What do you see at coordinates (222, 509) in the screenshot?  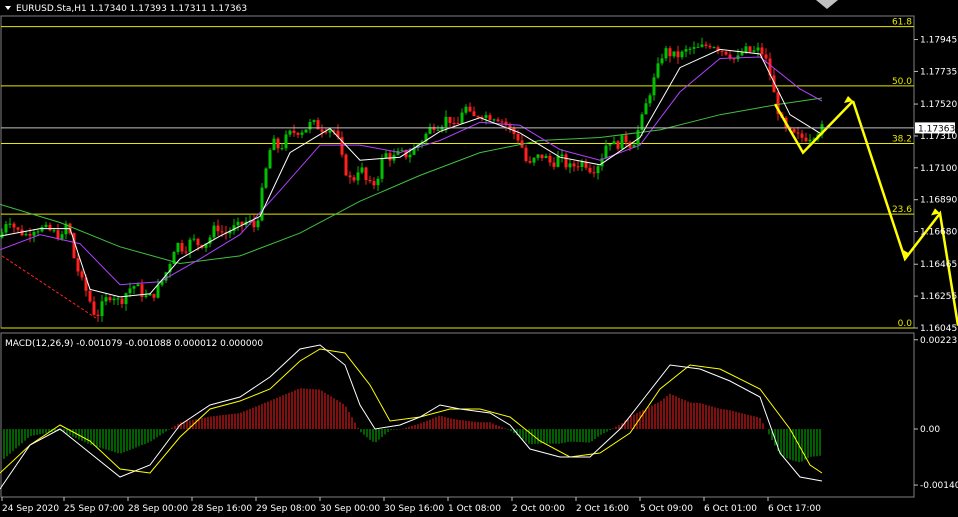 I see `time-tick-label: 28 Sep 16:00` at bounding box center [222, 509].